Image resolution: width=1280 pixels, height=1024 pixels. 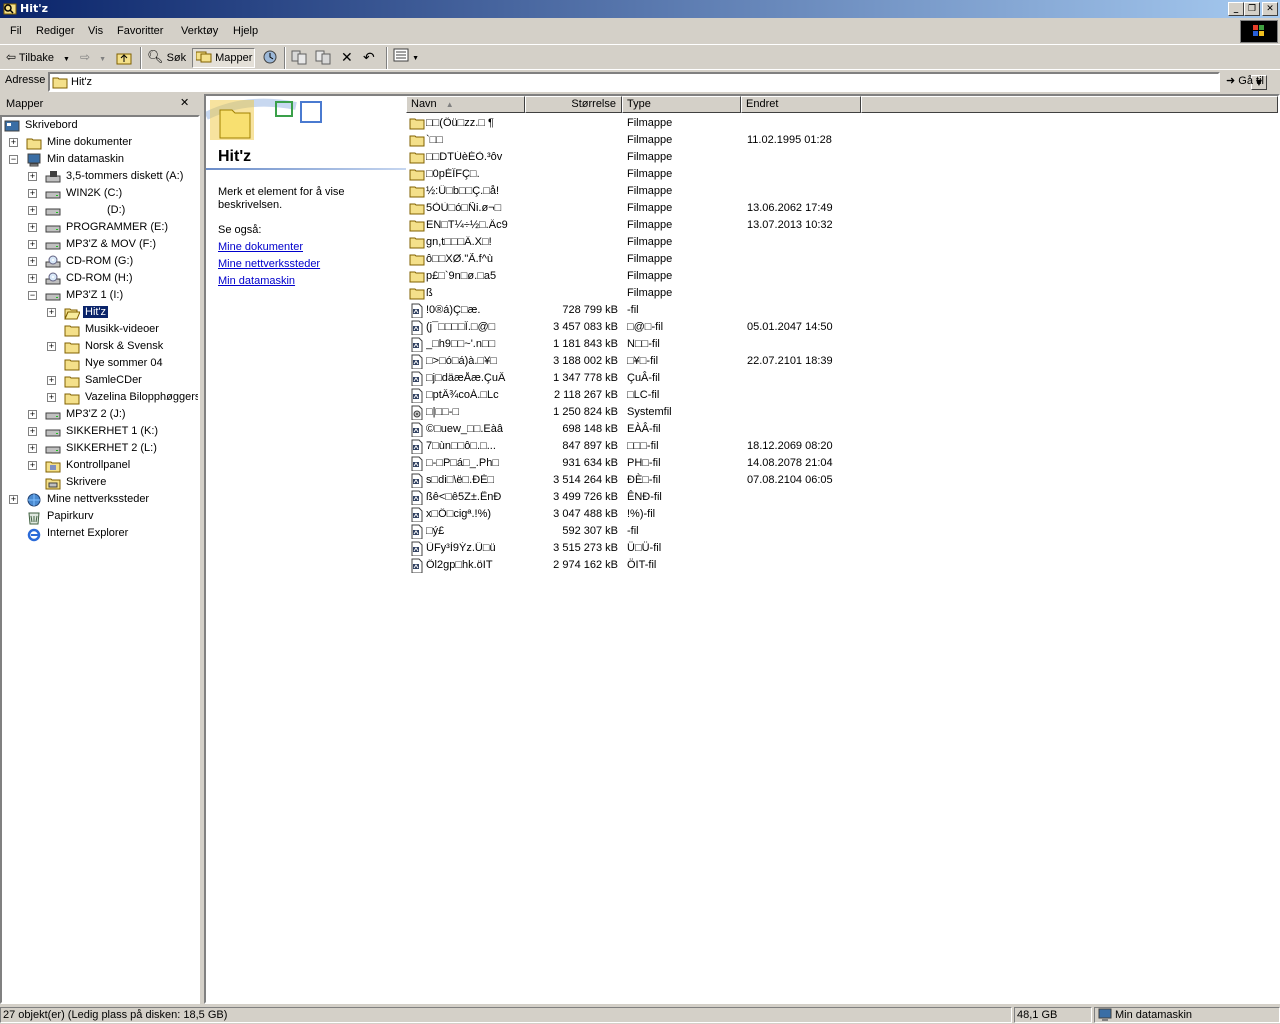 What do you see at coordinates (1236, 9) in the screenshot?
I see `minimize-button: _` at bounding box center [1236, 9].